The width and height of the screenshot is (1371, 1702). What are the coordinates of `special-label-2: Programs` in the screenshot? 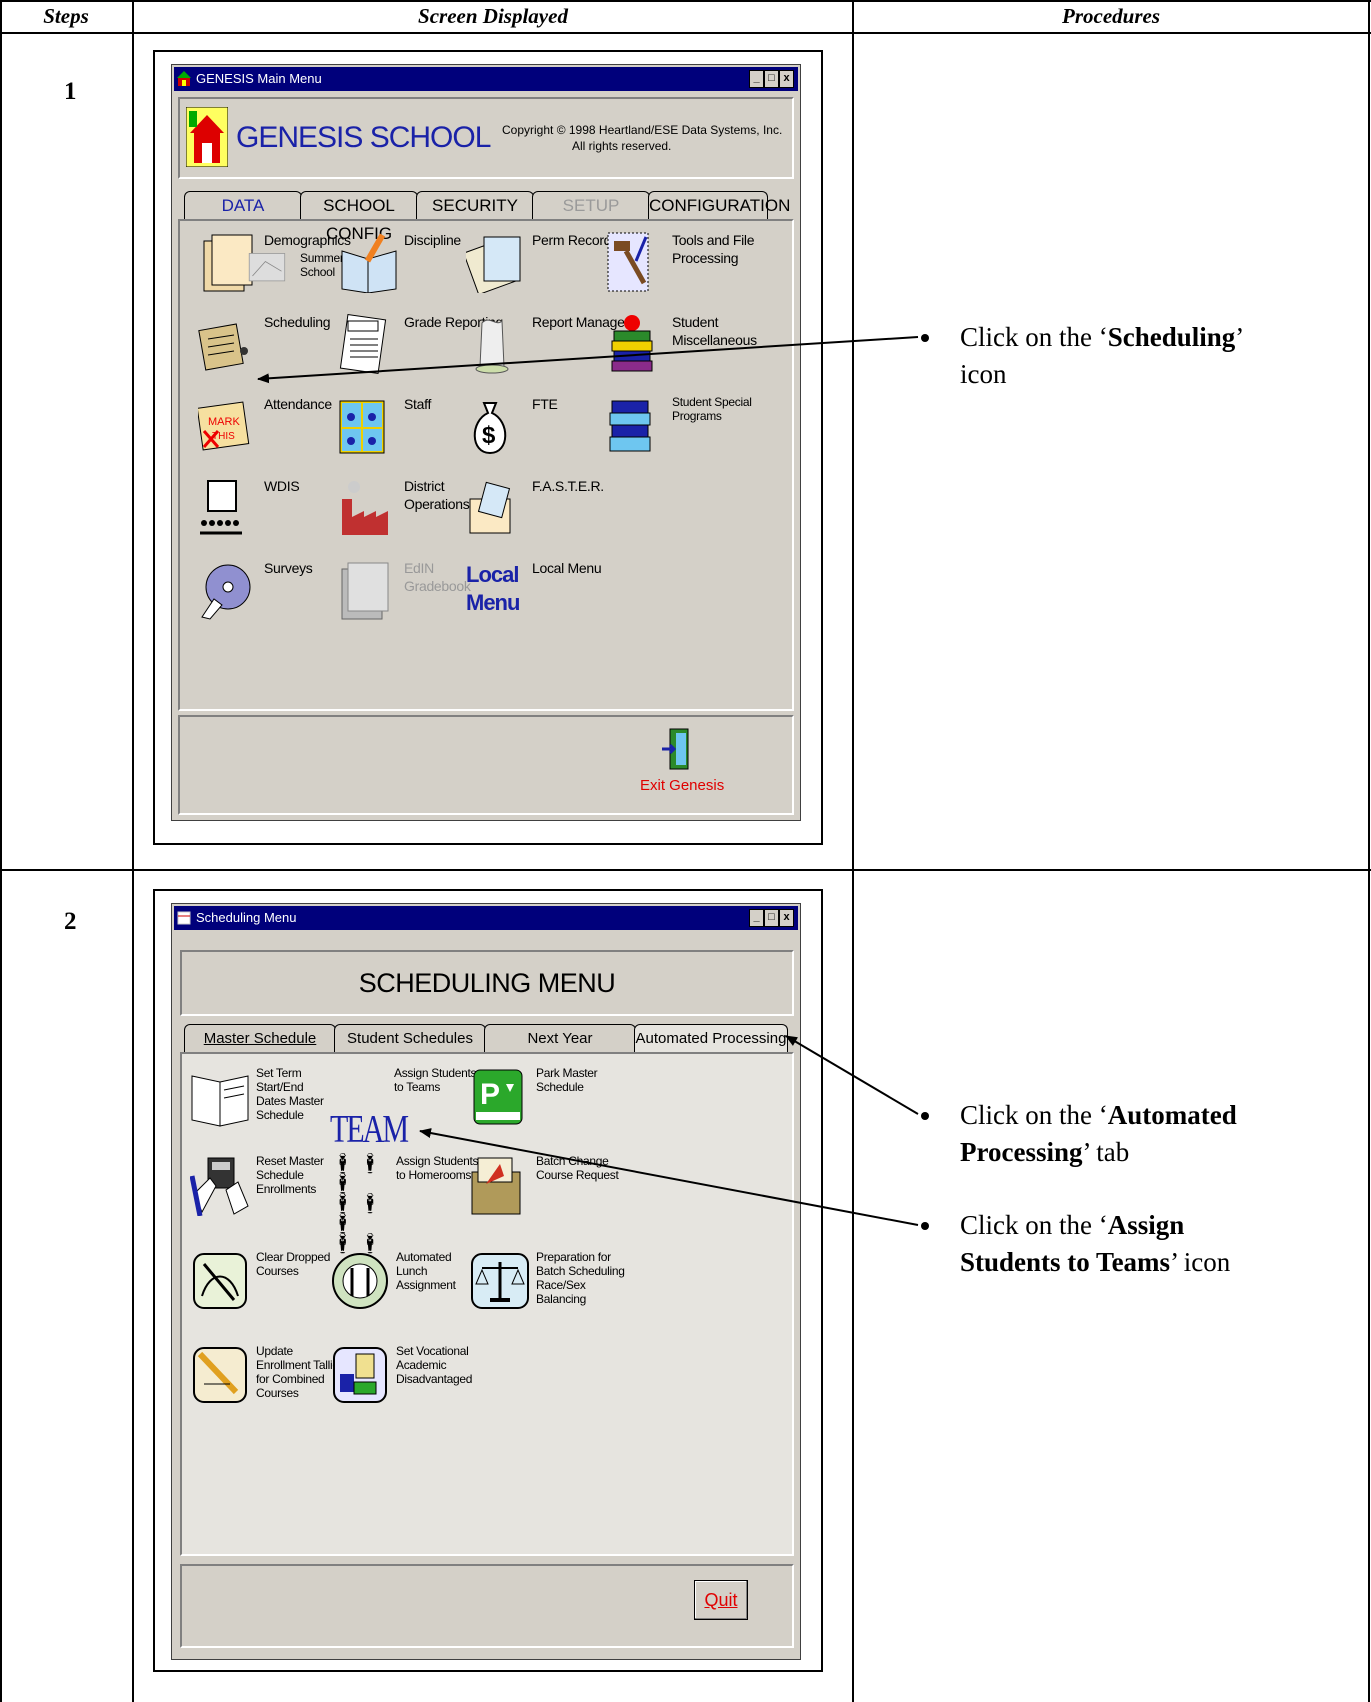 It's located at (697, 416).